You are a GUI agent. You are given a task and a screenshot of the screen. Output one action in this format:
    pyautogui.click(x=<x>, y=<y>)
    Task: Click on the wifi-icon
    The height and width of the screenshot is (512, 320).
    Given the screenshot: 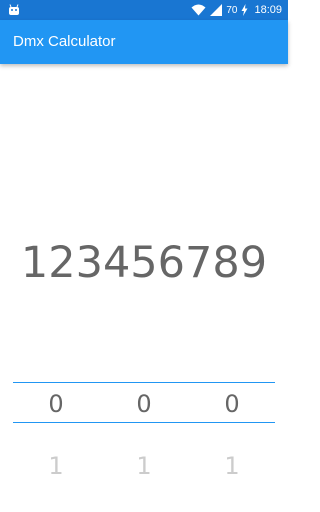 What is the action you would take?
    pyautogui.click(x=198, y=10)
    